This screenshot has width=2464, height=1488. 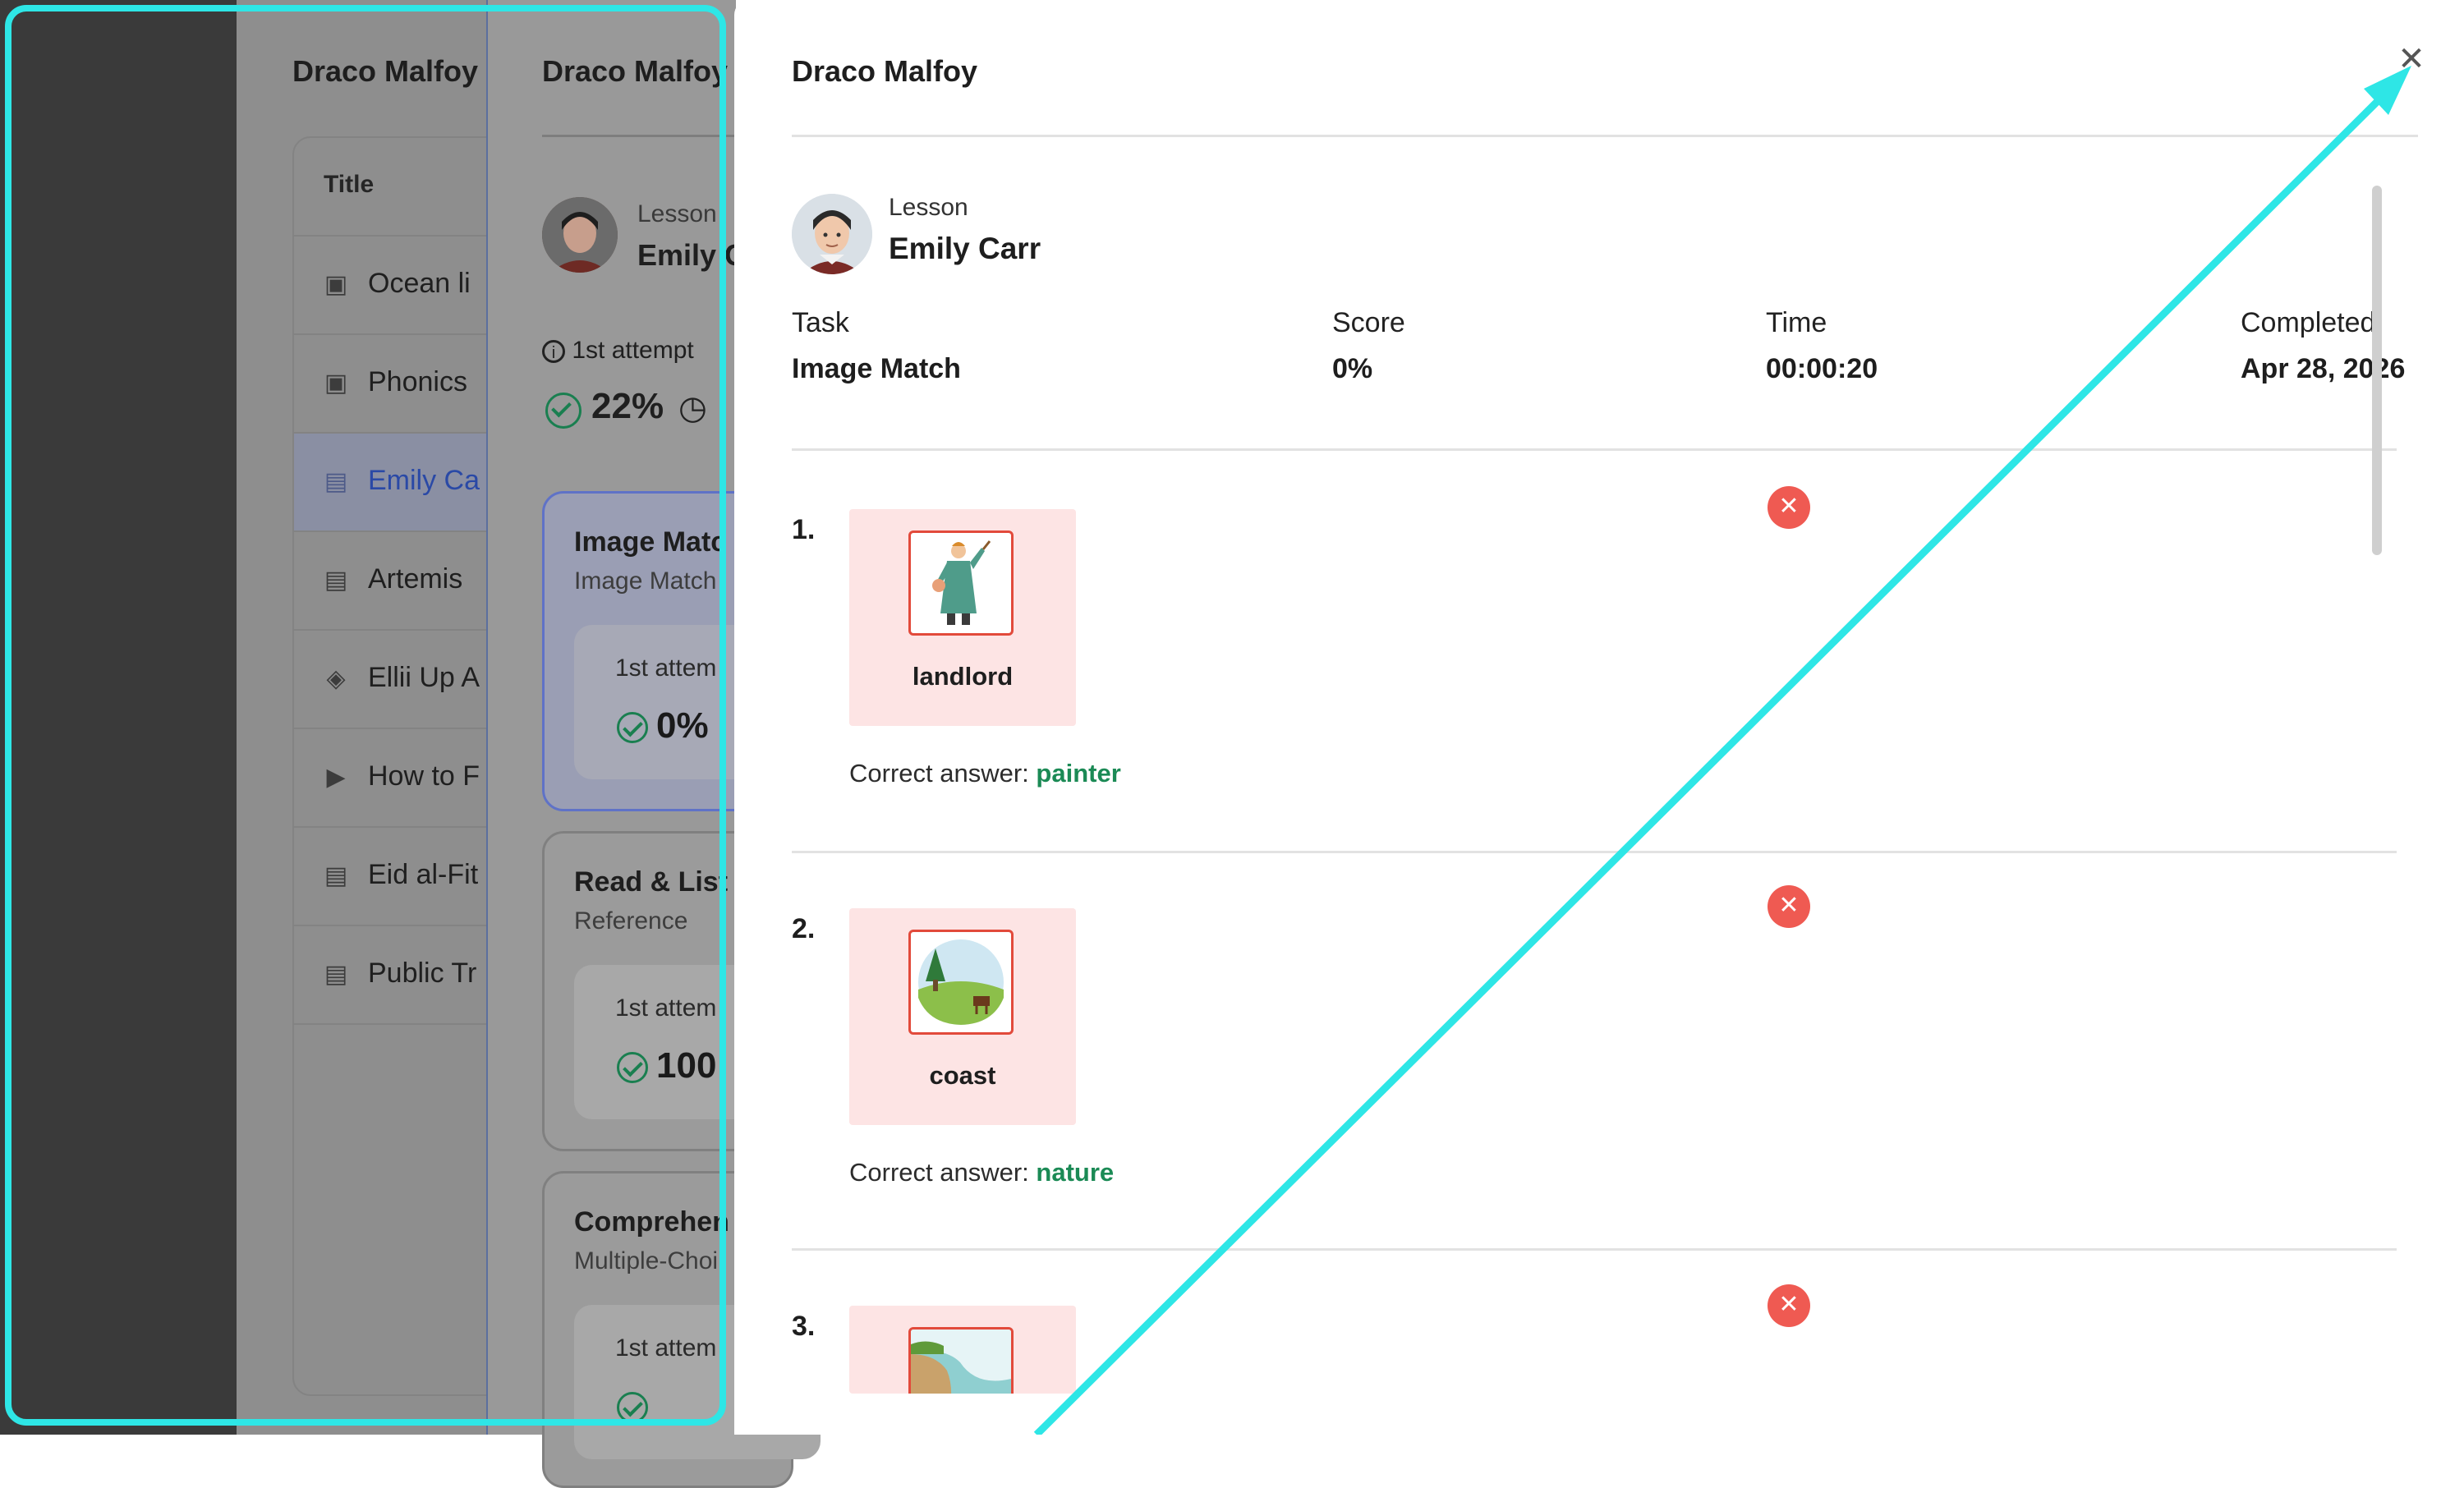 I want to click on close-icon: ✕, so click(x=2411, y=61).